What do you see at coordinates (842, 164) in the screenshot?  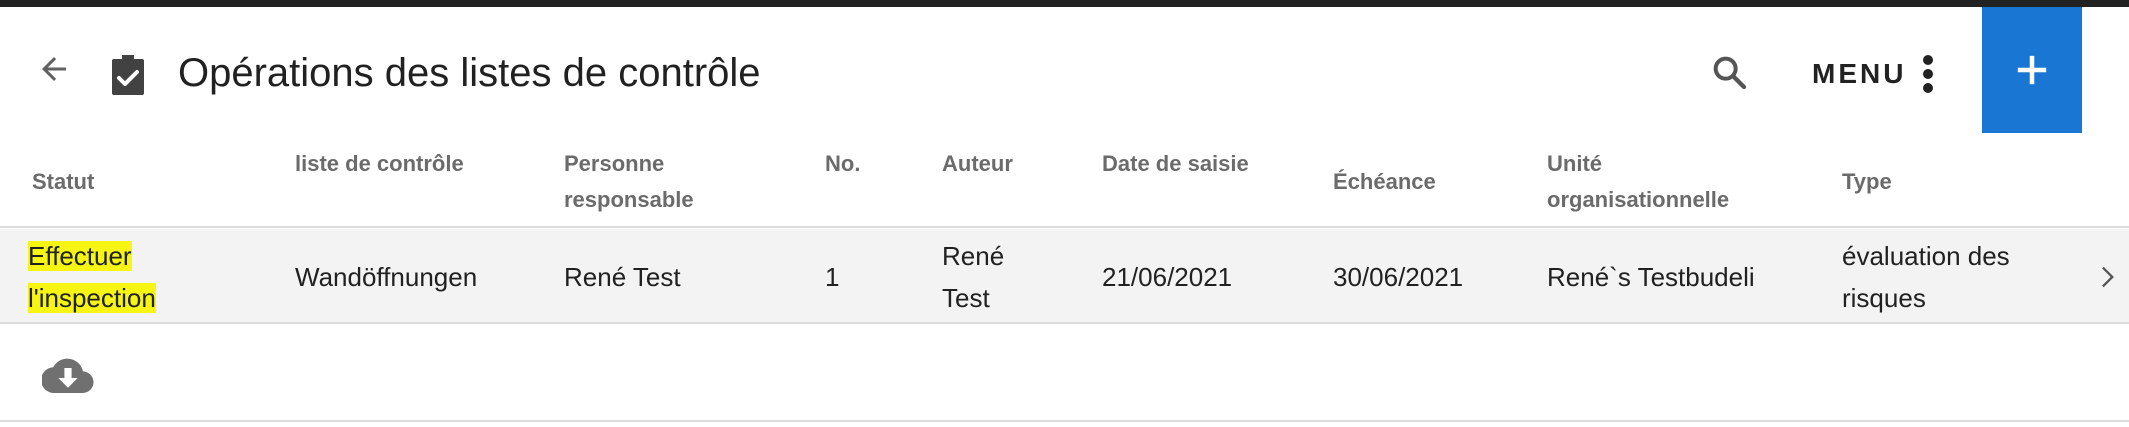 I see `column-header-number: No.` at bounding box center [842, 164].